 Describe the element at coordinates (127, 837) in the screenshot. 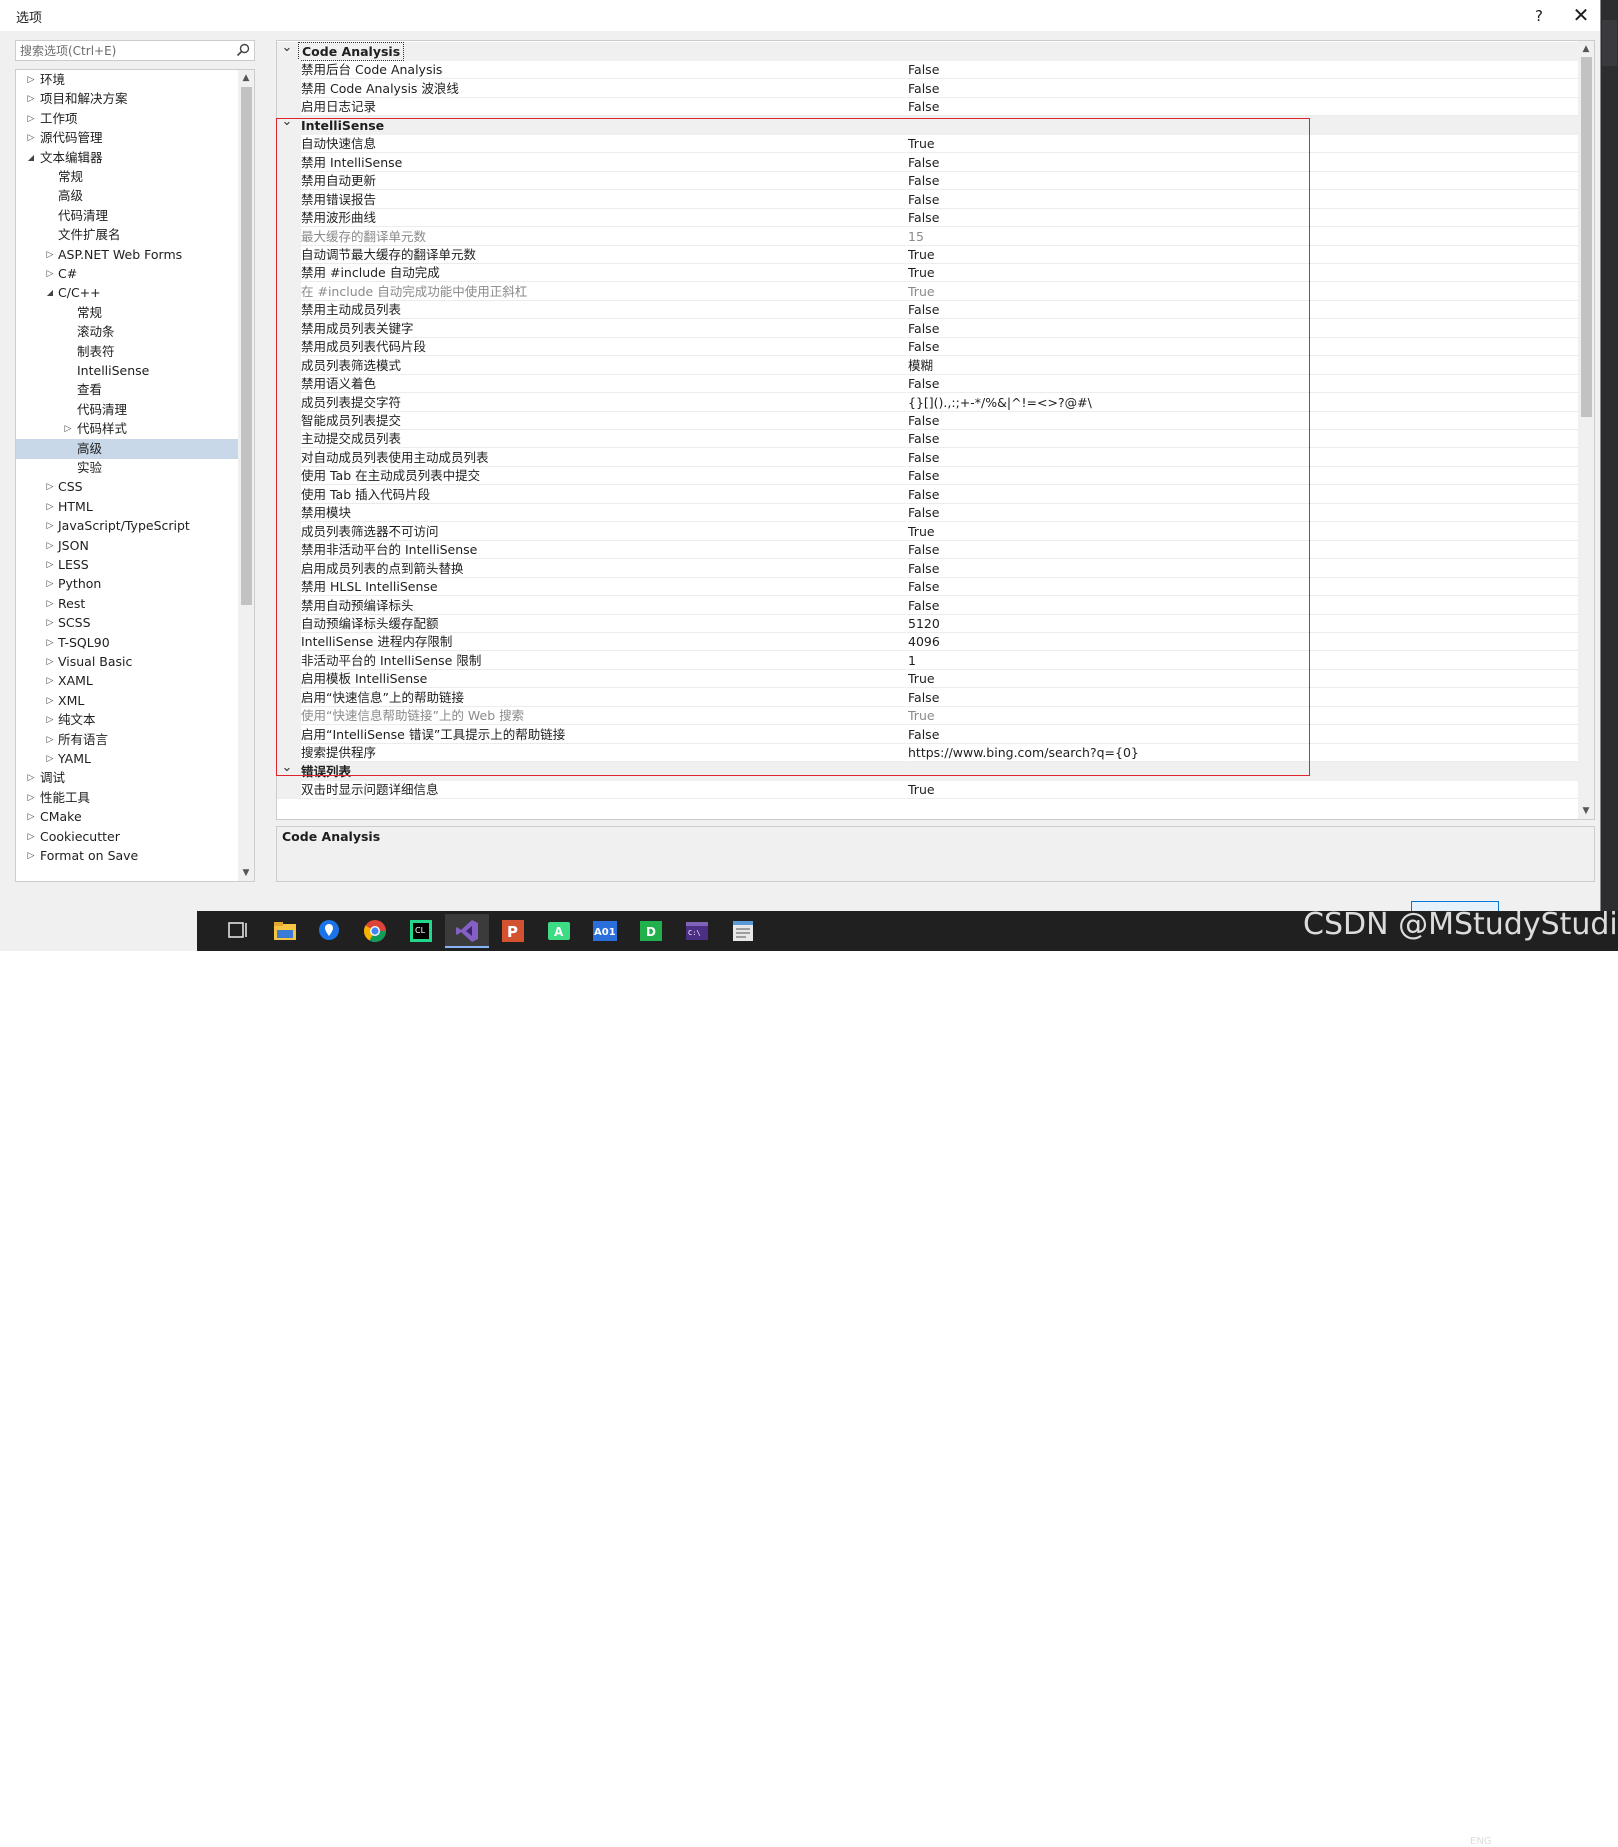

I see `tree-item: ▷ Cookiecutter` at that location.